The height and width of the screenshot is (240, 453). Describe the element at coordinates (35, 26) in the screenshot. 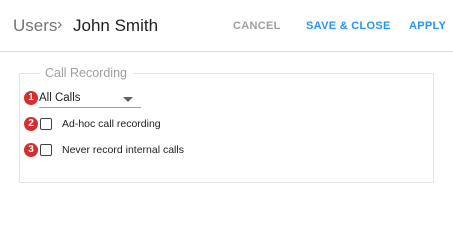

I see `breadcrumb-users: Users` at that location.